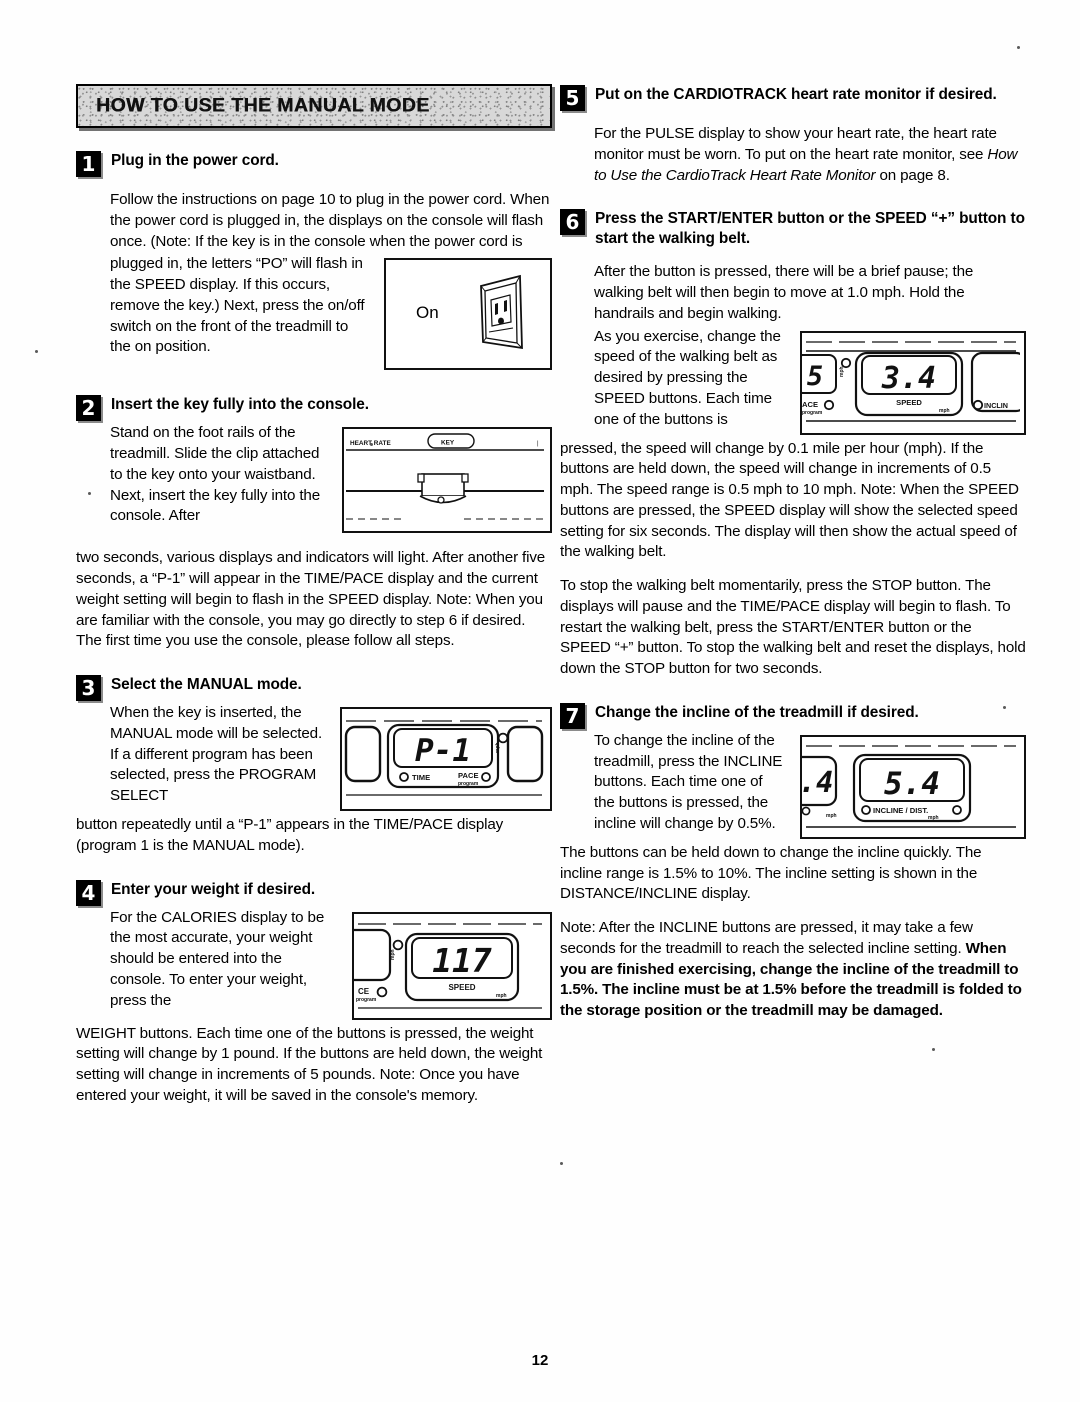 The height and width of the screenshot is (1402, 1080). I want to click on step-number-badge: 6, so click(572, 222).